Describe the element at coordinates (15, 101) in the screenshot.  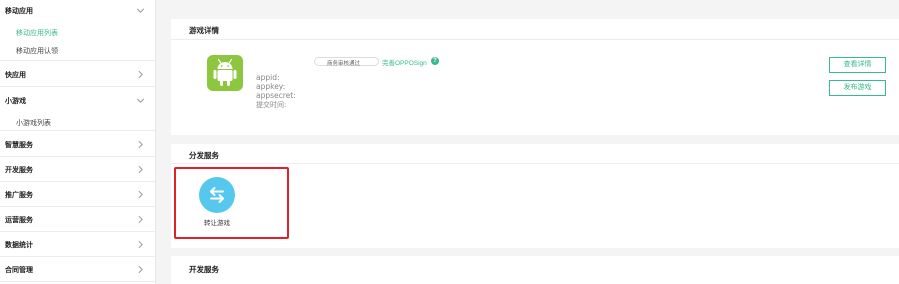
I see `sidebar-item-label: 小游戏` at that location.